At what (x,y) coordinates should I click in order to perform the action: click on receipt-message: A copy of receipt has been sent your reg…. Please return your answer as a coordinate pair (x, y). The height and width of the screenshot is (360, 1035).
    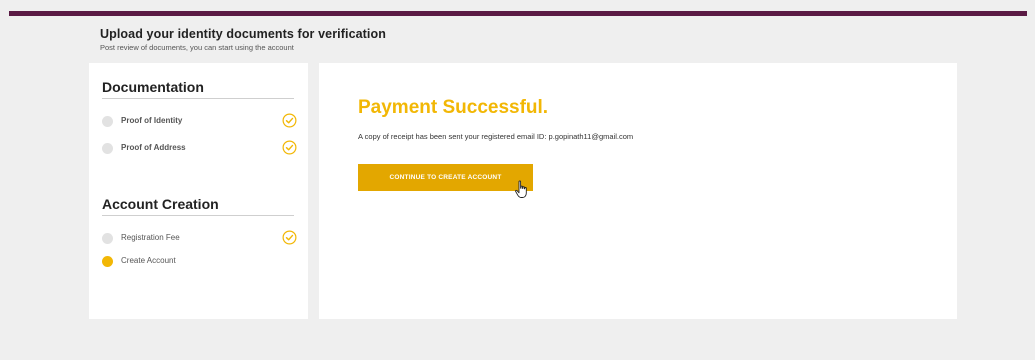
    Looking at the image, I should click on (496, 136).